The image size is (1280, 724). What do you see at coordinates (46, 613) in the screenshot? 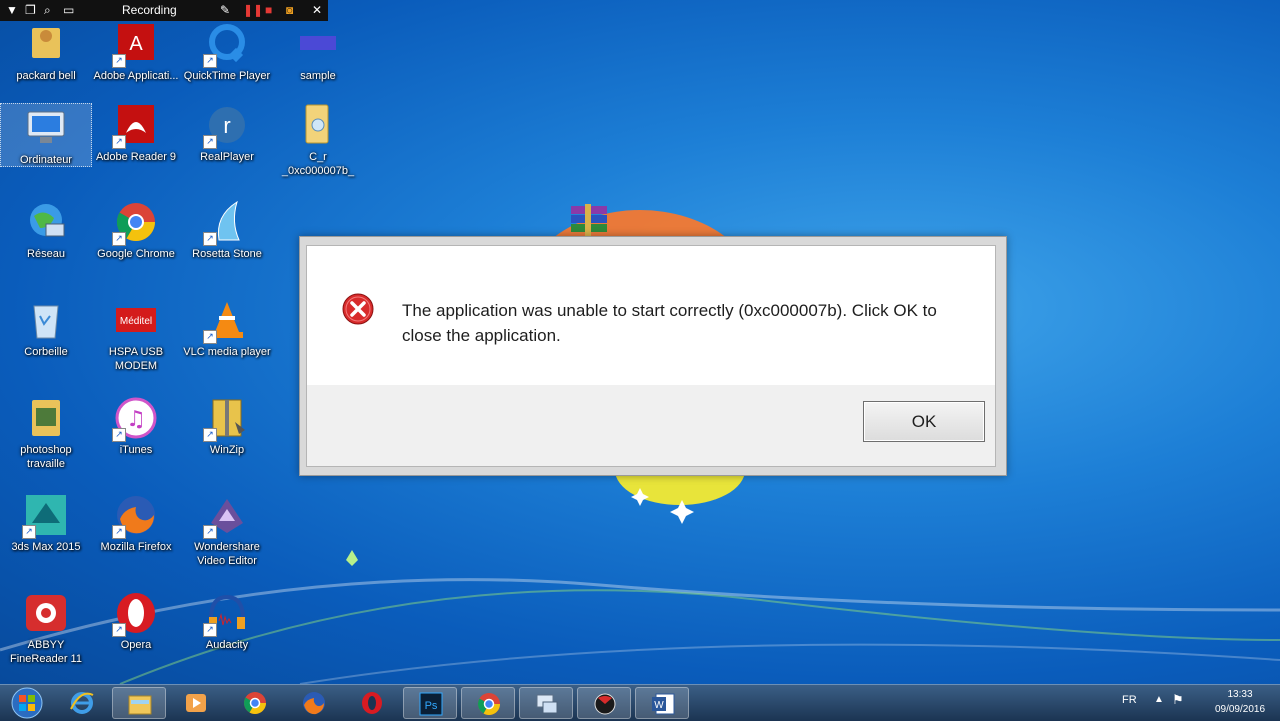
I see `abbyy-icon` at bounding box center [46, 613].